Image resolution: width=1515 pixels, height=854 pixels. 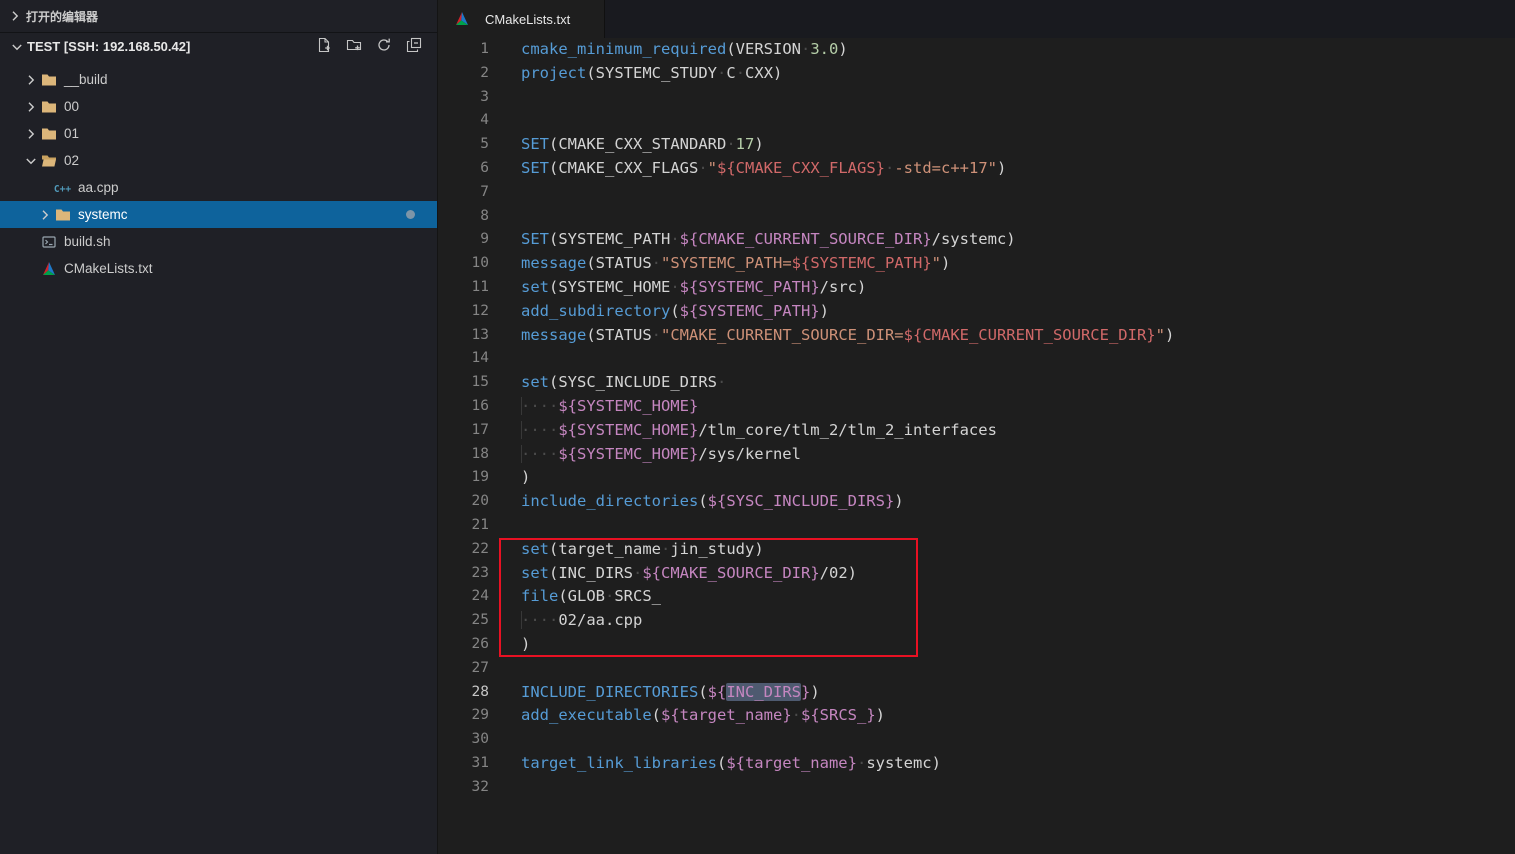 I want to click on line-number: 28, so click(x=480, y=691).